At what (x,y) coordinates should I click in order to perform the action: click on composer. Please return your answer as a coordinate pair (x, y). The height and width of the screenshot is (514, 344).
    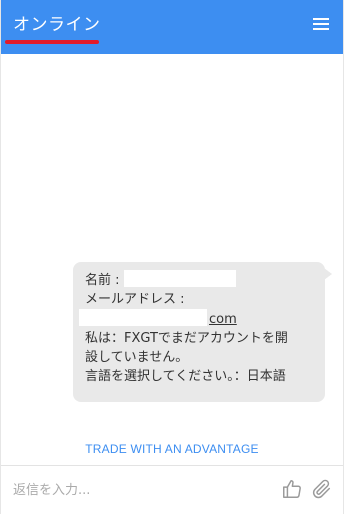
    Looking at the image, I should click on (172, 489).